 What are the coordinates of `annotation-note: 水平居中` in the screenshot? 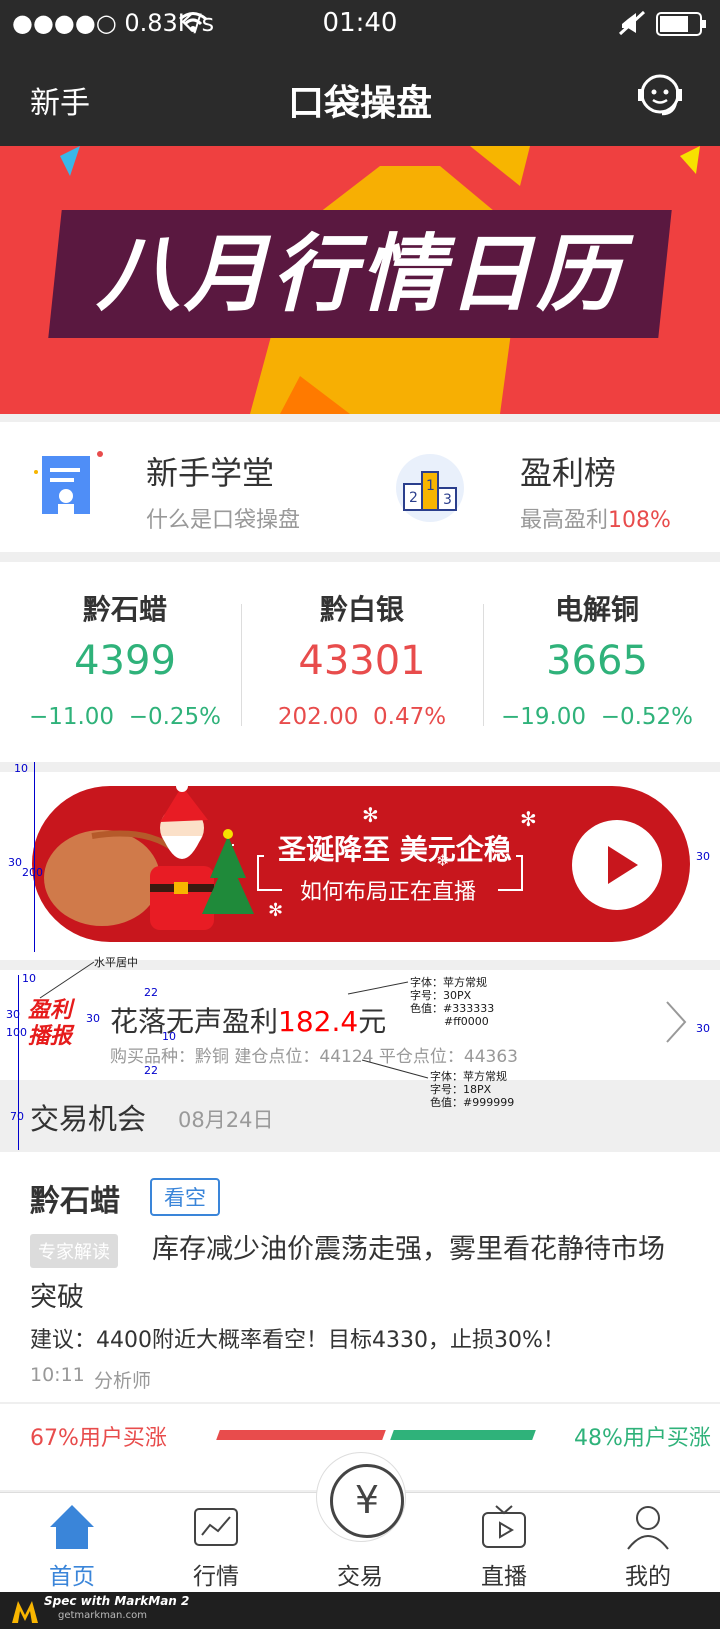 It's located at (116, 962).